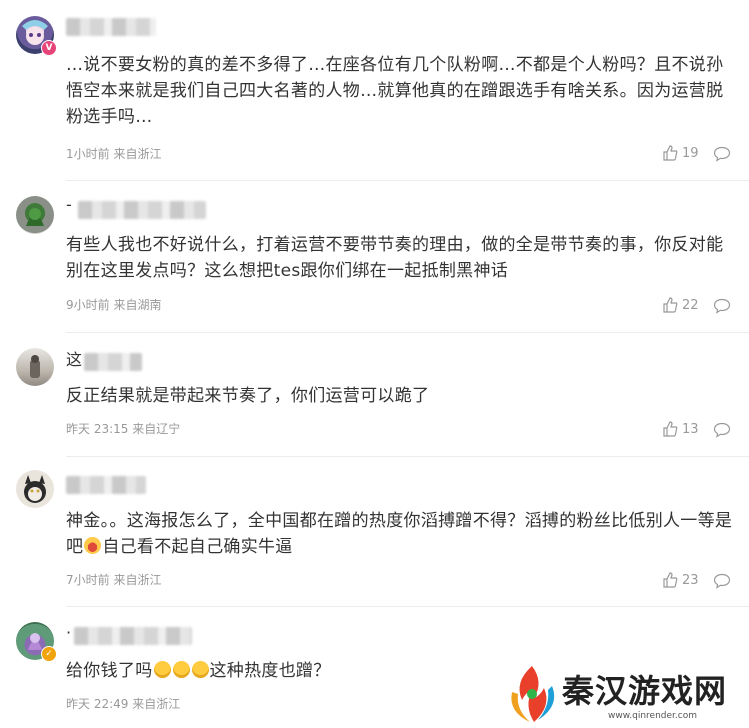 Image resolution: width=749 pixels, height=728 pixels. What do you see at coordinates (109, 671) in the screenshot?
I see `comment-text-part: 给你钱了吗` at bounding box center [109, 671].